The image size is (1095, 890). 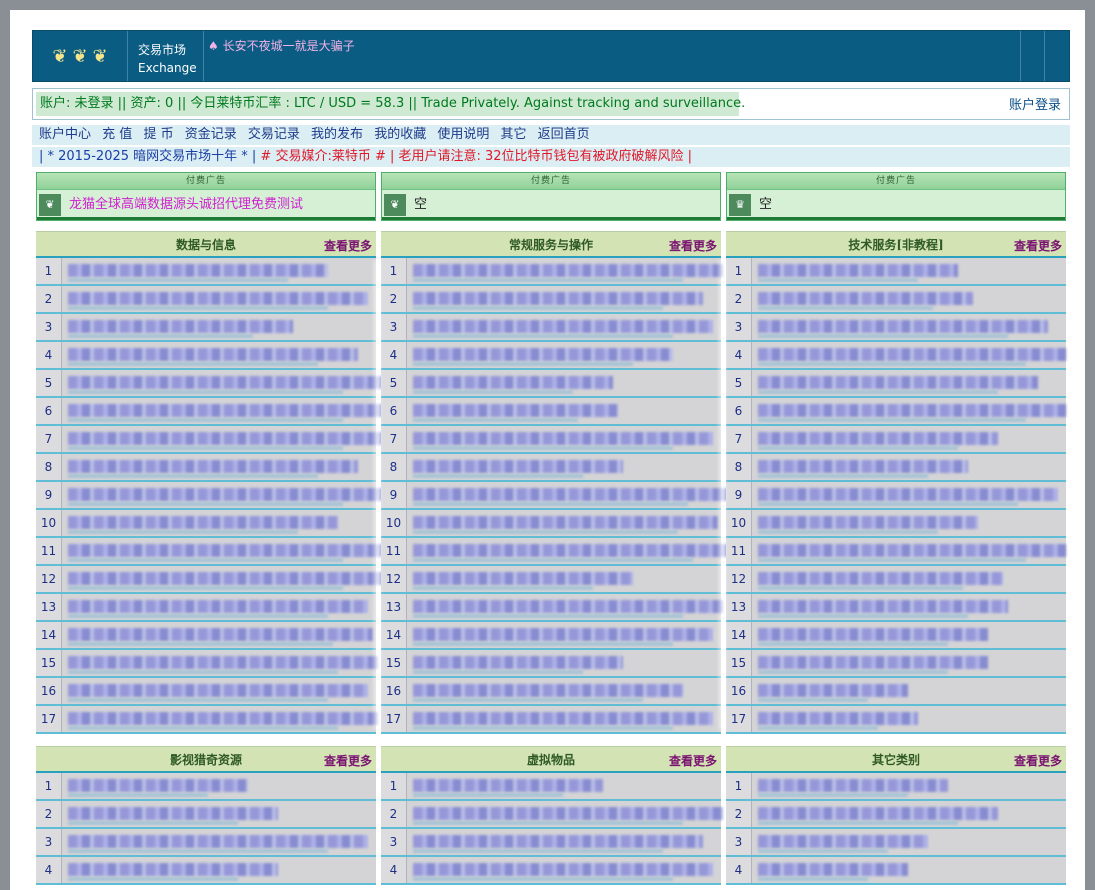 What do you see at coordinates (1035, 103) in the screenshot?
I see `login-link: 账户登录` at bounding box center [1035, 103].